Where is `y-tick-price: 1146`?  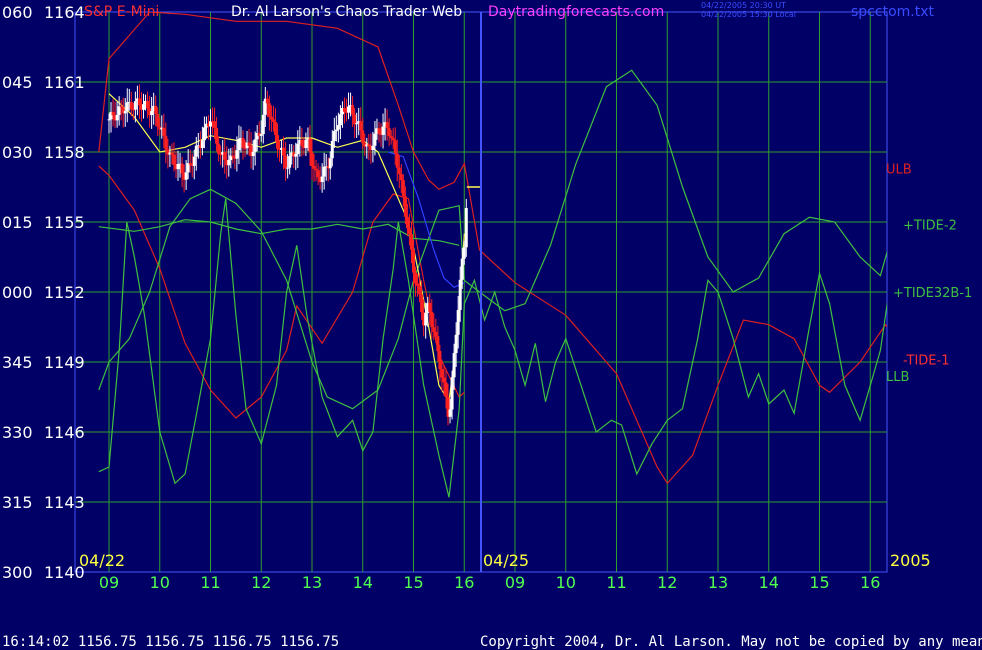
y-tick-price: 1146 is located at coordinates (64, 432).